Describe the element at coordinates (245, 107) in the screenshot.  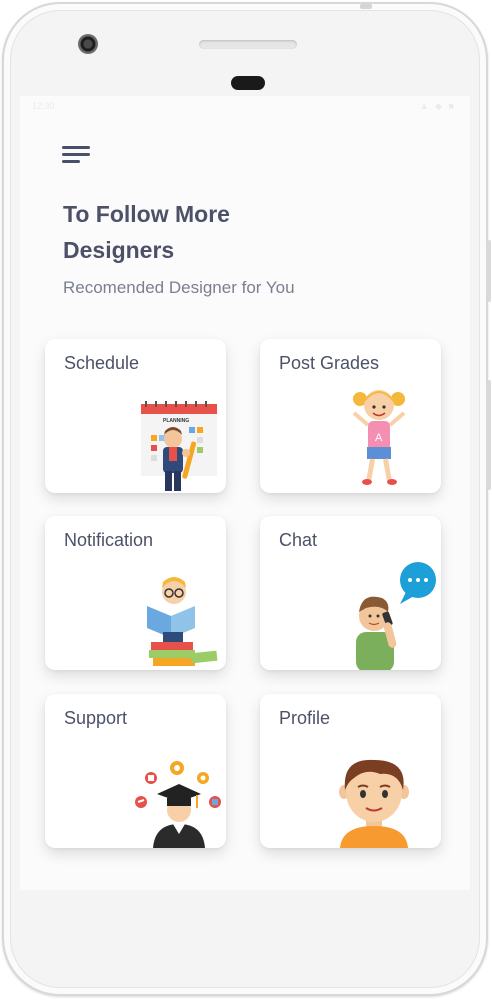
I see `status-bar: 12:30 ▲ ◆ ■` at that location.